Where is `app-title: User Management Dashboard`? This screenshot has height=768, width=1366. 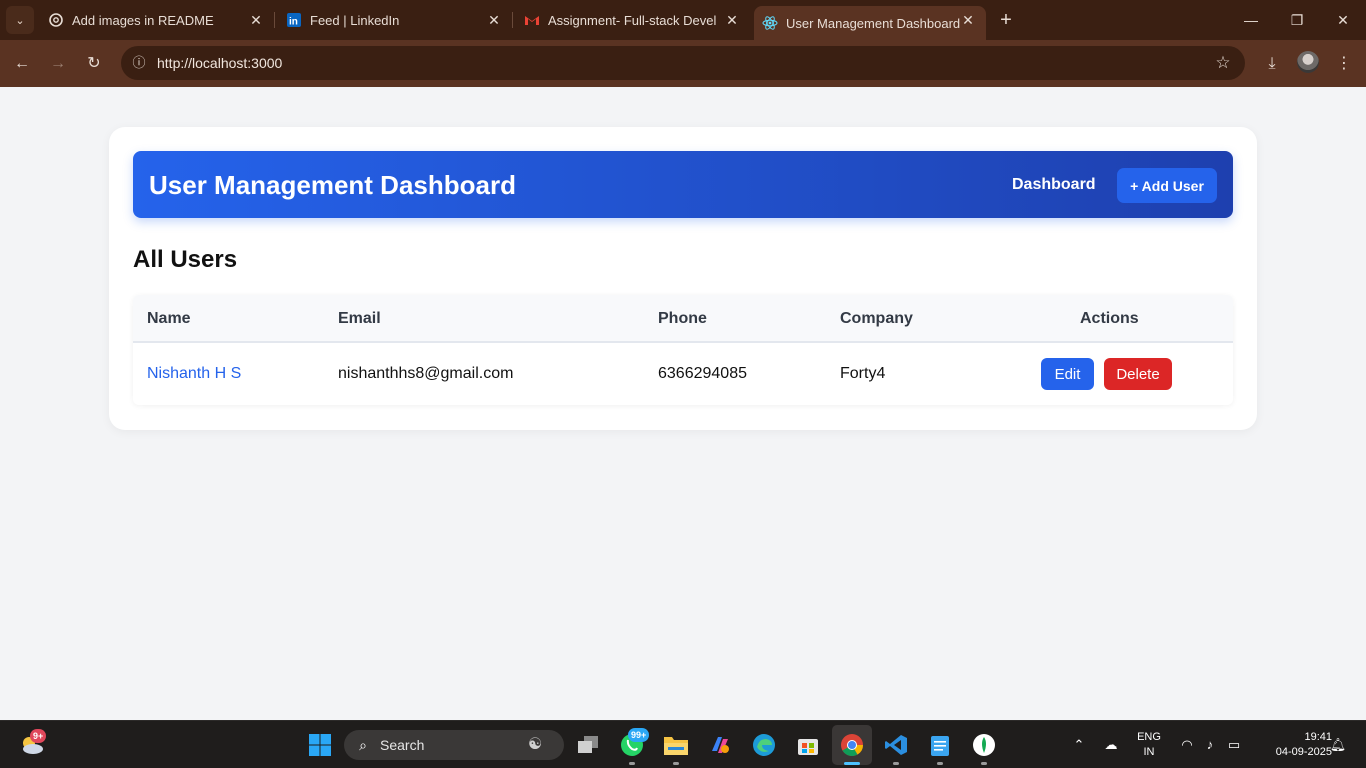 app-title: User Management Dashboard is located at coordinates (332, 185).